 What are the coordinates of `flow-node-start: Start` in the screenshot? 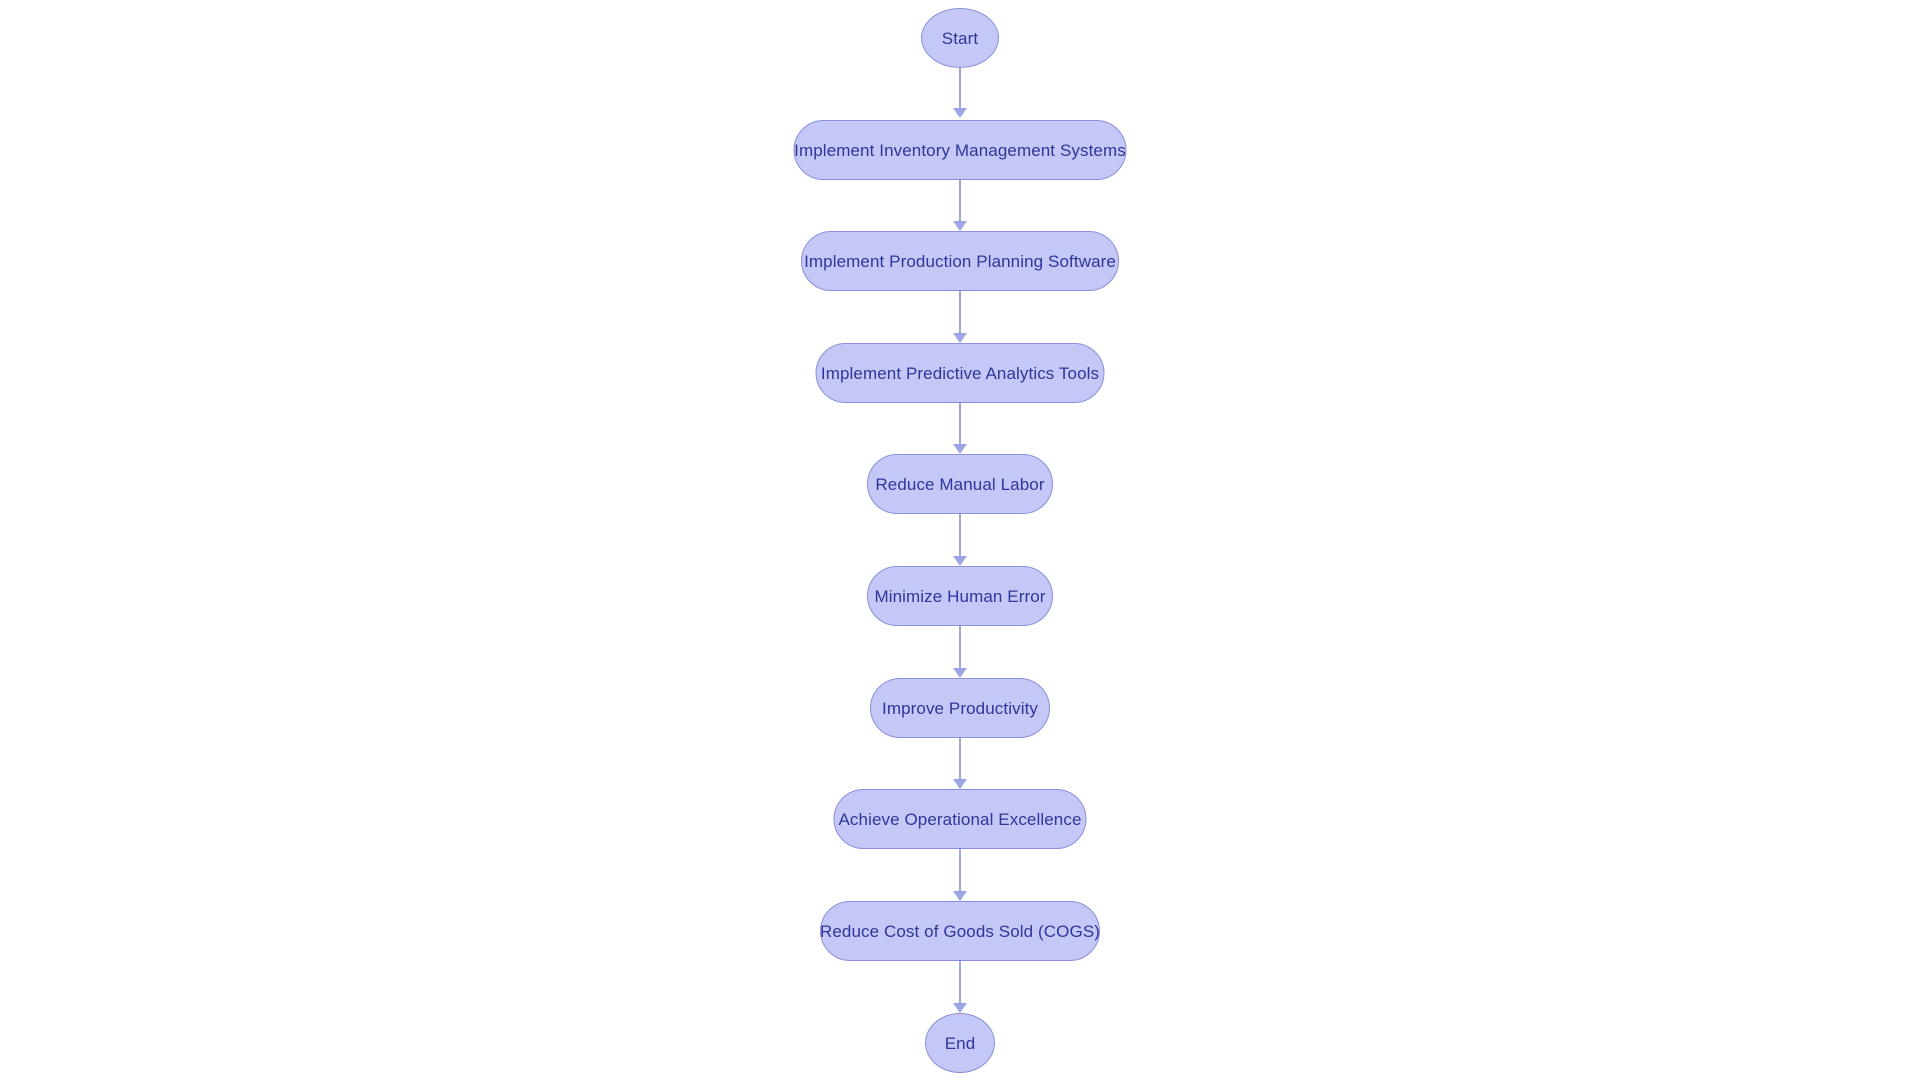 It's located at (960, 38).